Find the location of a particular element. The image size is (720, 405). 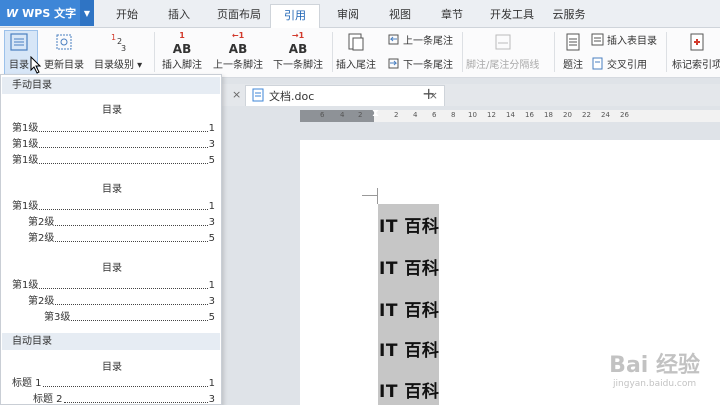

tab-insert: 插入 is located at coordinates (179, 16).